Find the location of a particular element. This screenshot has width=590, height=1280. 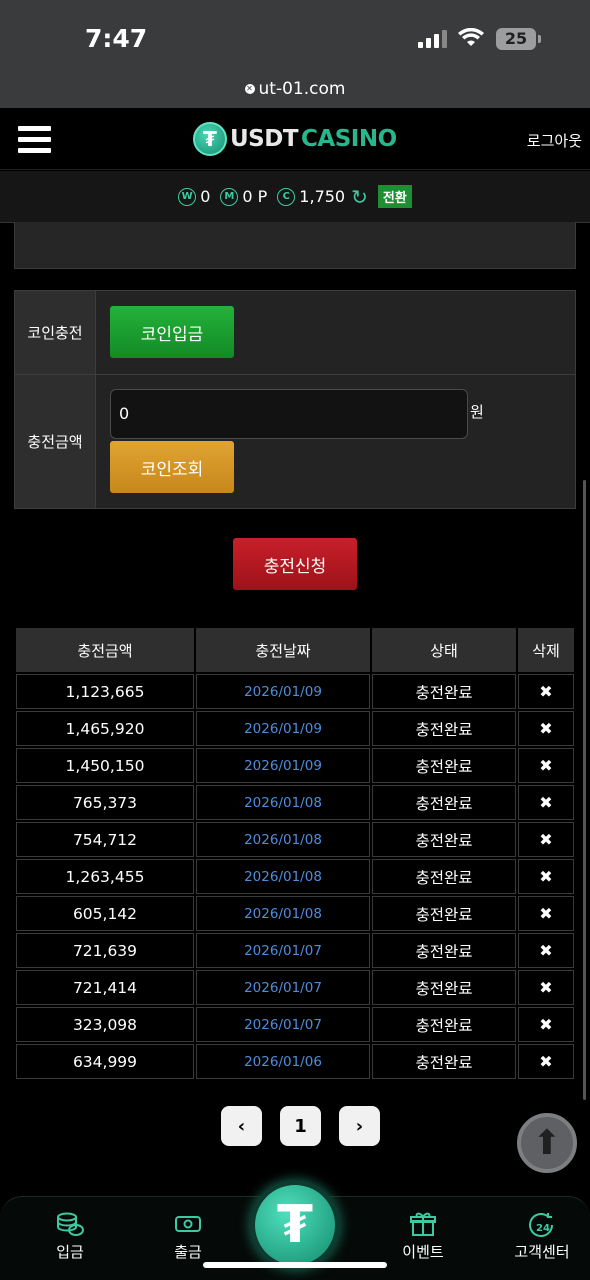

tether-home-button: ₮ is located at coordinates (295, 1225).